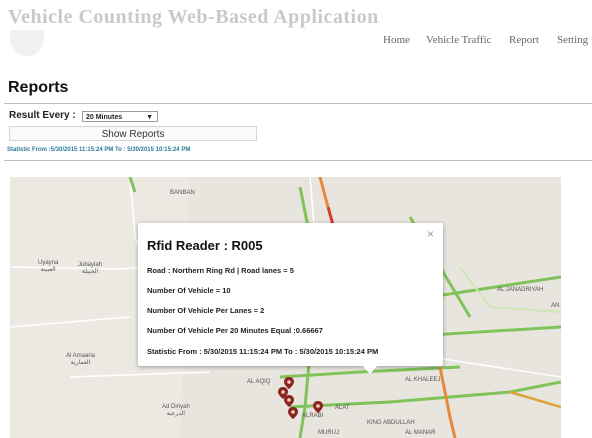 This screenshot has width=592, height=438. I want to click on result-every-label: Result Every :, so click(42, 115).